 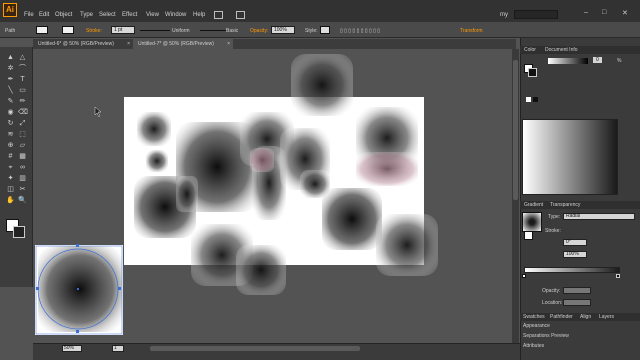 What do you see at coordinates (585, 317) in the screenshot?
I see `tab-align: Align` at bounding box center [585, 317].